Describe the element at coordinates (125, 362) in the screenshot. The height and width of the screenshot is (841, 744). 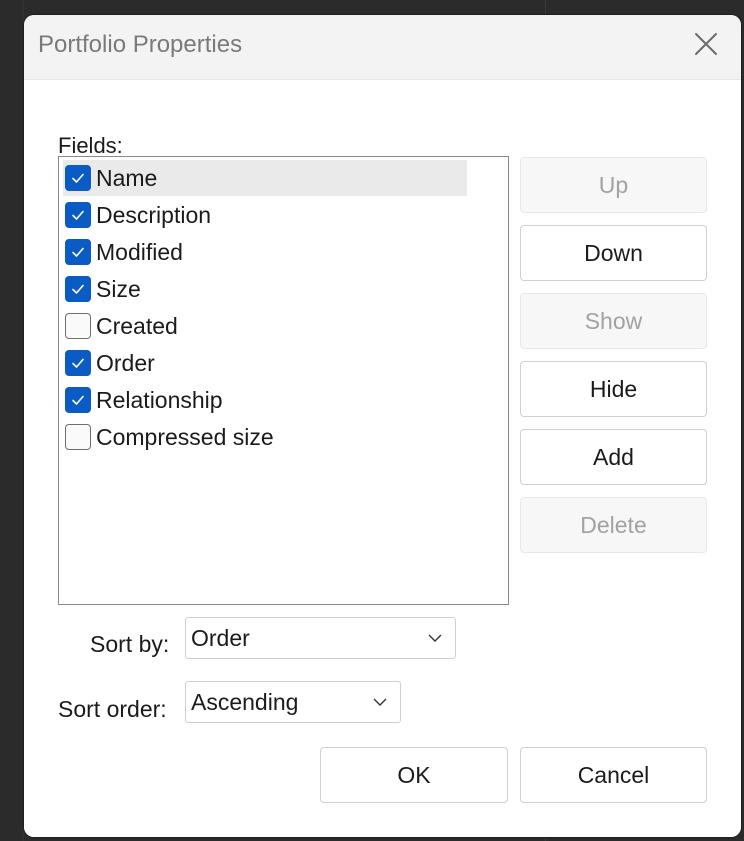
I see `list-item-label: Order` at that location.